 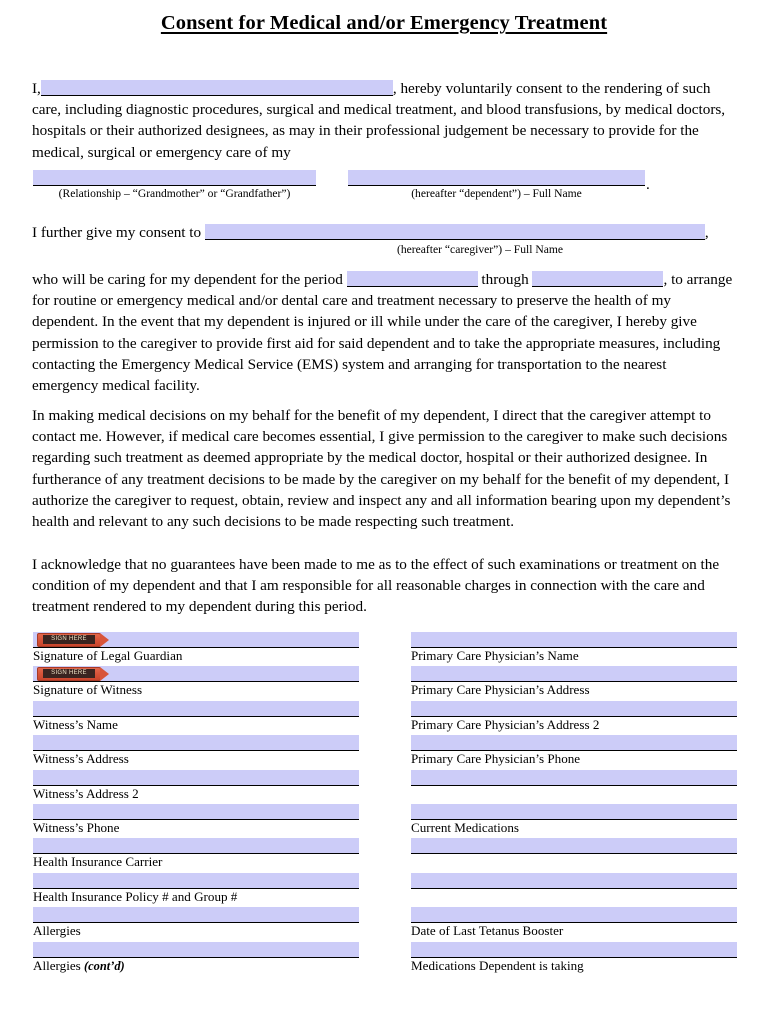 What do you see at coordinates (574, 949) in the screenshot?
I see `medications-dependent-is-taking-input` at bounding box center [574, 949].